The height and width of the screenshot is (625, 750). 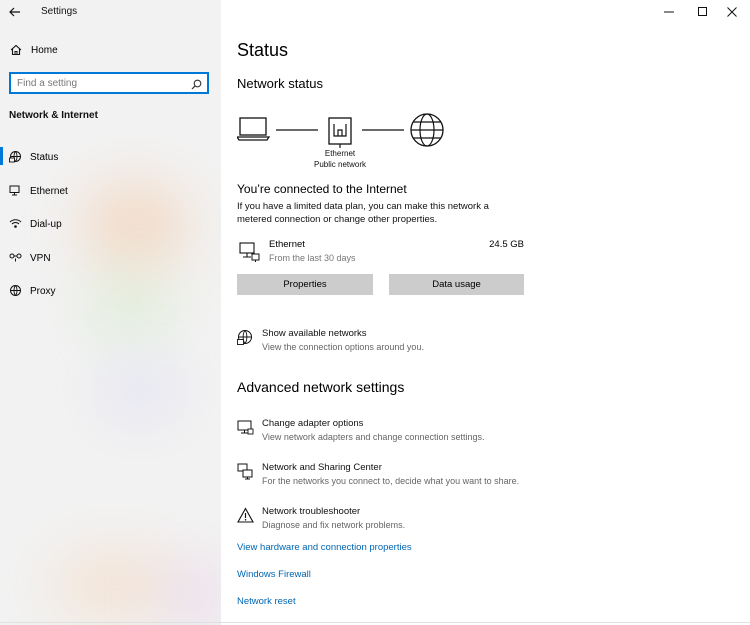 What do you see at coordinates (15, 226) in the screenshot?
I see `dialup-icon` at bounding box center [15, 226].